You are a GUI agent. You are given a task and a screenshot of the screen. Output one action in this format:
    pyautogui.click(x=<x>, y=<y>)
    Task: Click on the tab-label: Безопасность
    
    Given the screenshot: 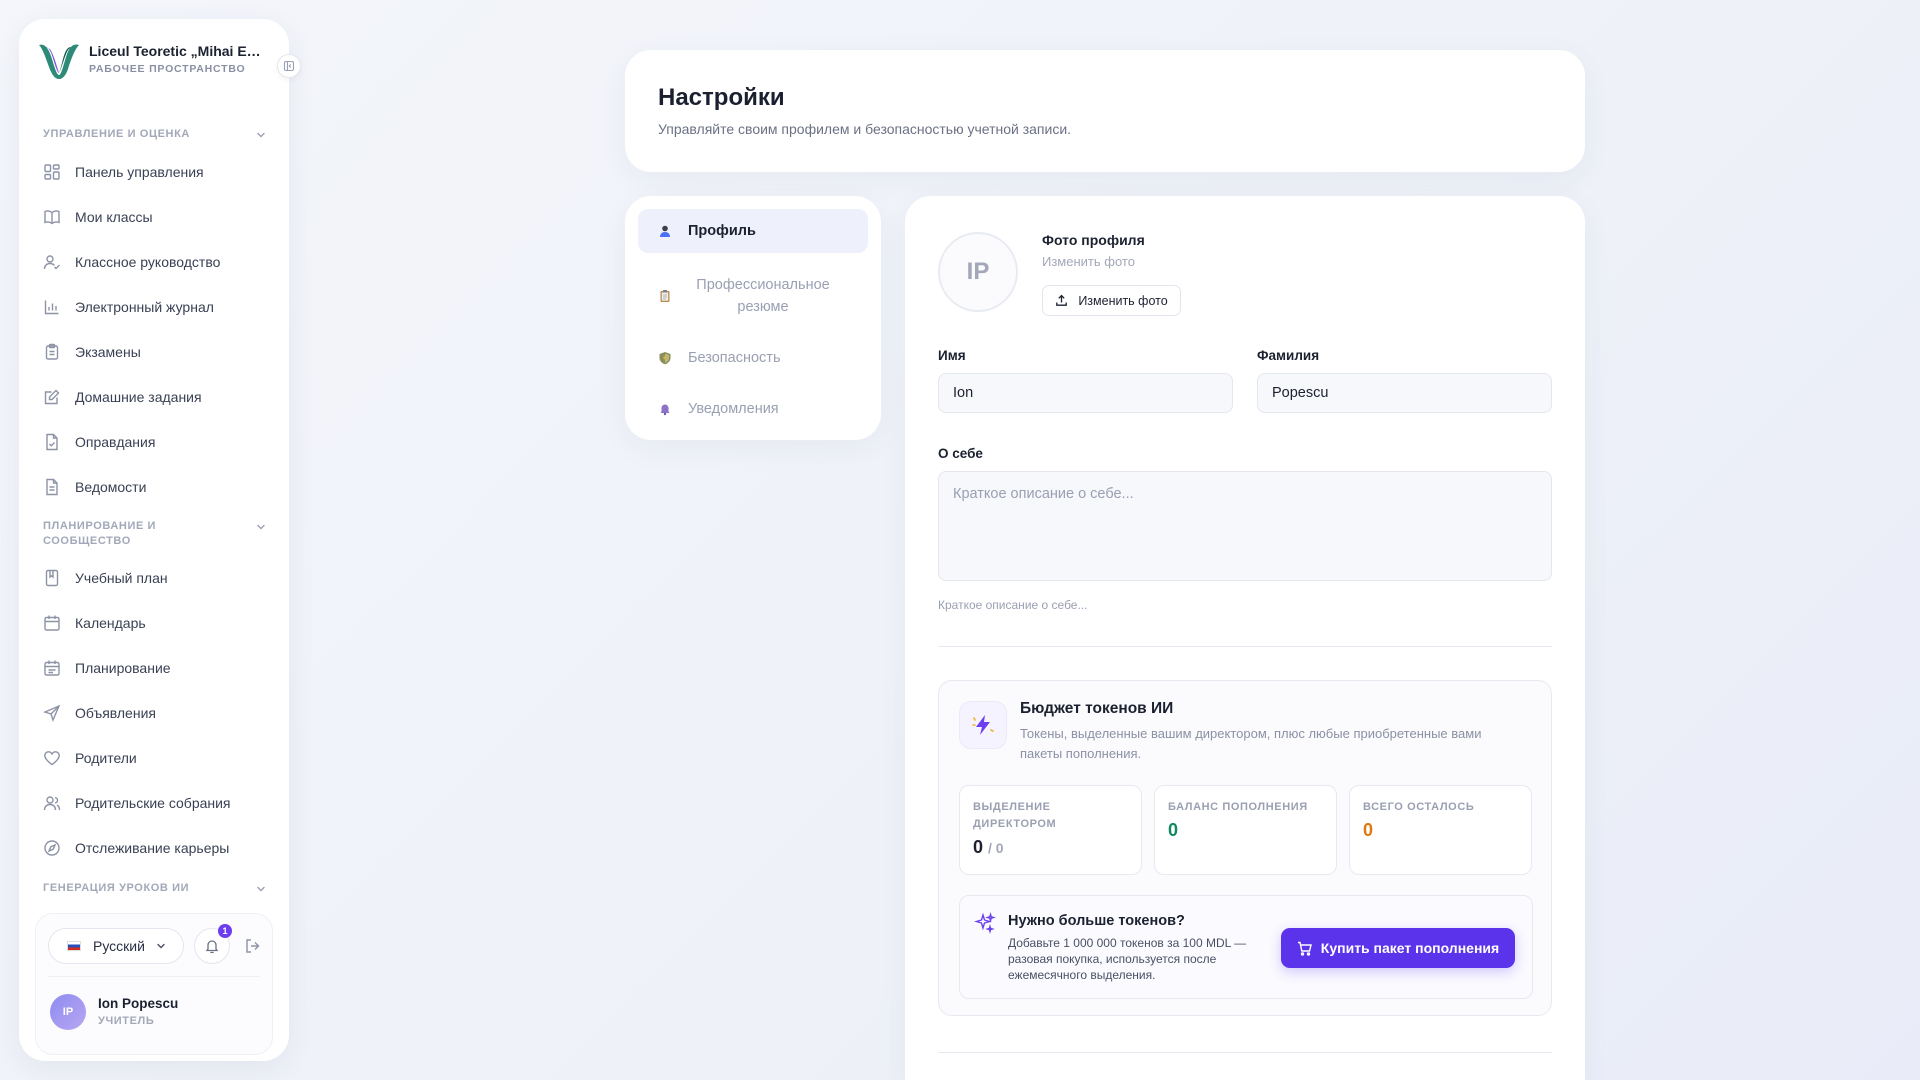 What is the action you would take?
    pyautogui.click(x=734, y=358)
    